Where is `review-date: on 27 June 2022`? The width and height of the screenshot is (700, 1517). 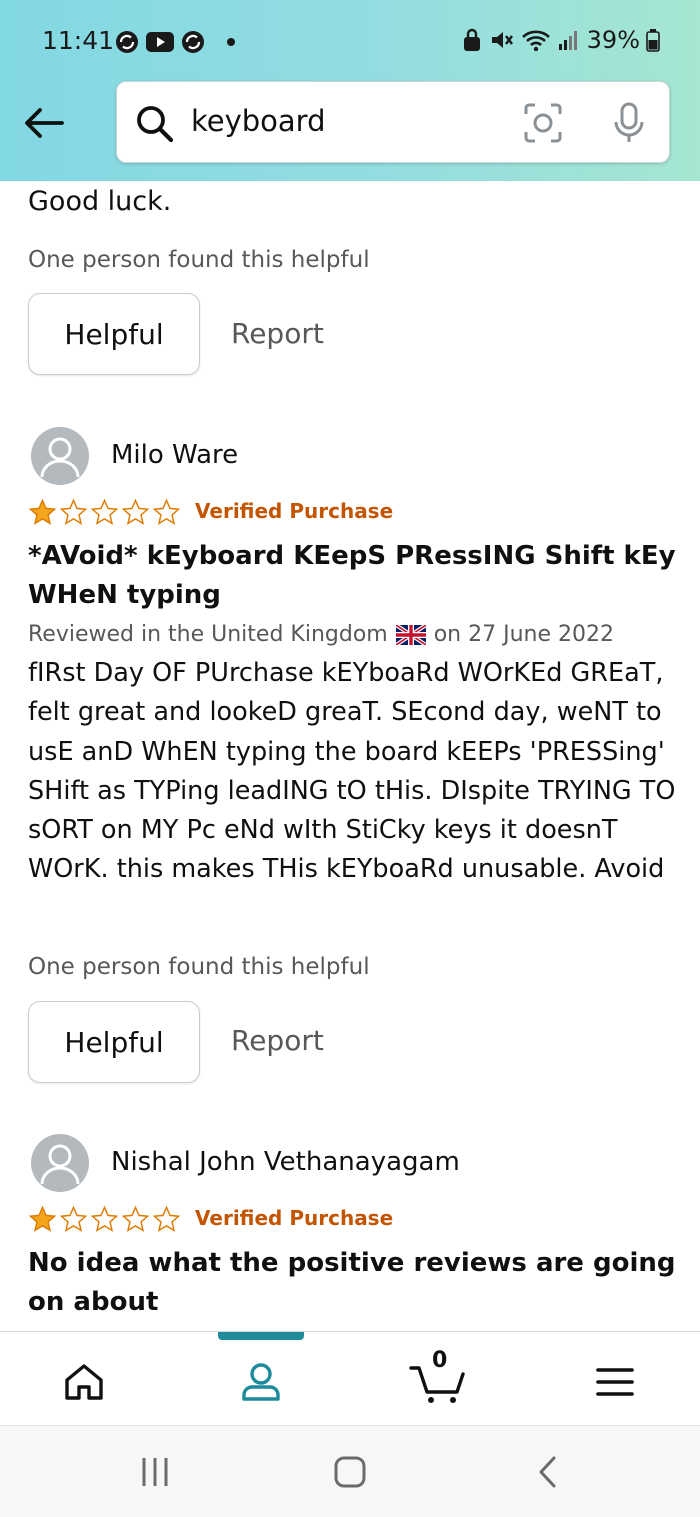 review-date: on 27 June 2022 is located at coordinates (523, 634).